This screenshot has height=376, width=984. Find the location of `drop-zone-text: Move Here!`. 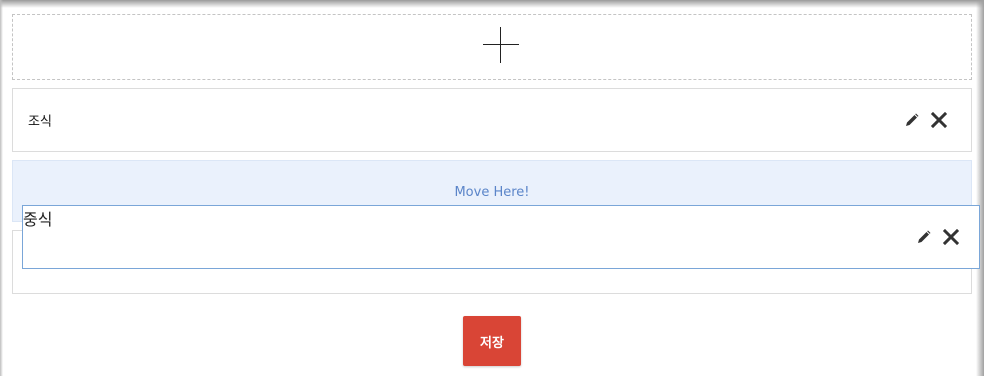

drop-zone-text: Move Here! is located at coordinates (492, 192).